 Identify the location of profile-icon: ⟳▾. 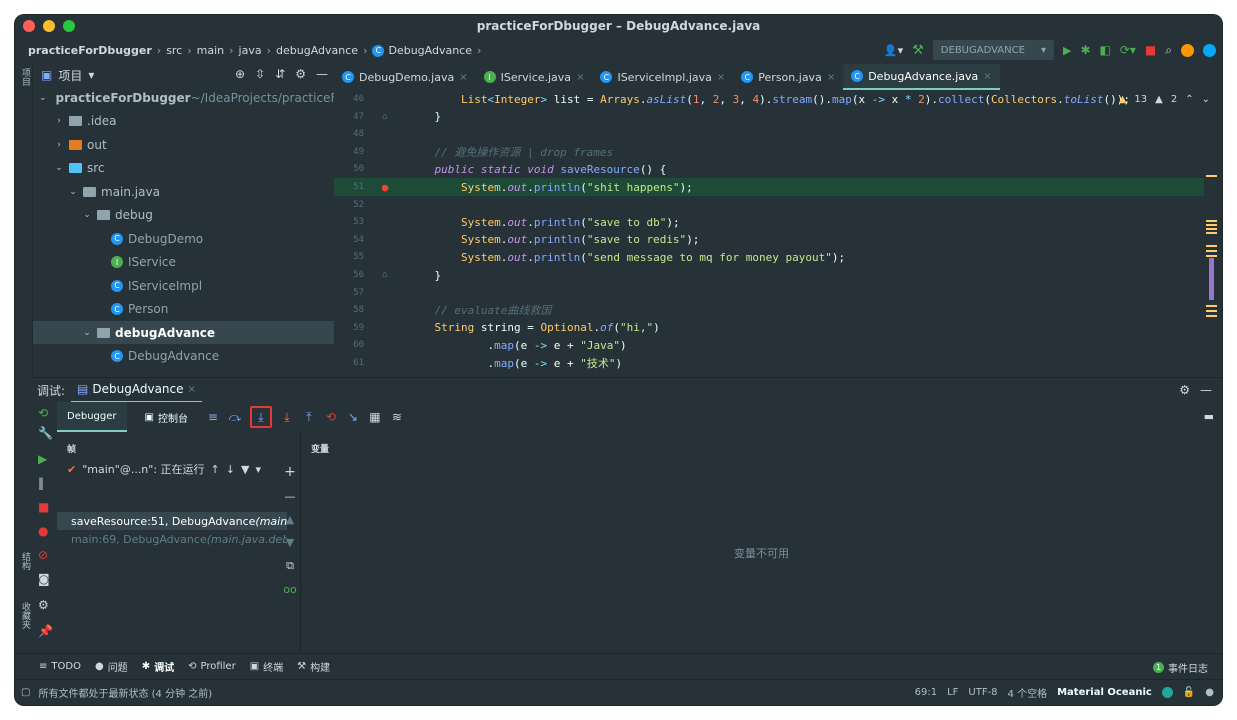
(1128, 50).